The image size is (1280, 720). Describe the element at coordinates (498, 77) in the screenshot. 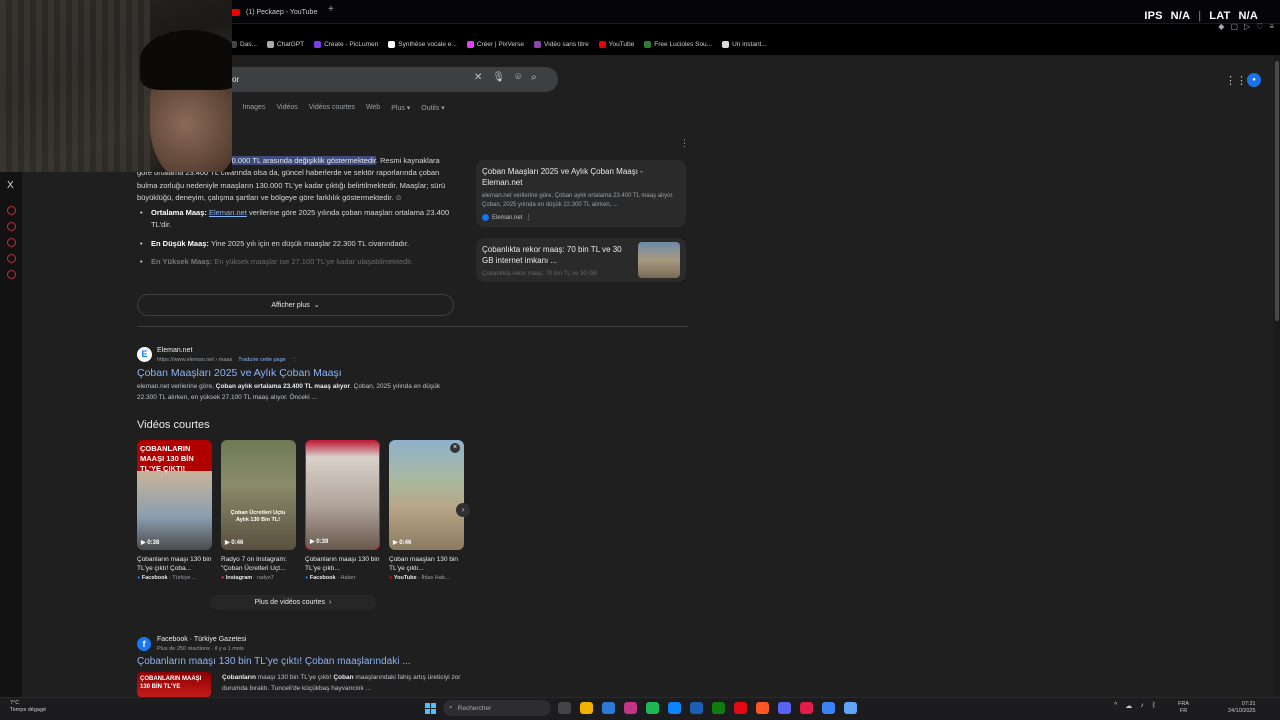

I see `microphone-icon: 🎙` at that location.